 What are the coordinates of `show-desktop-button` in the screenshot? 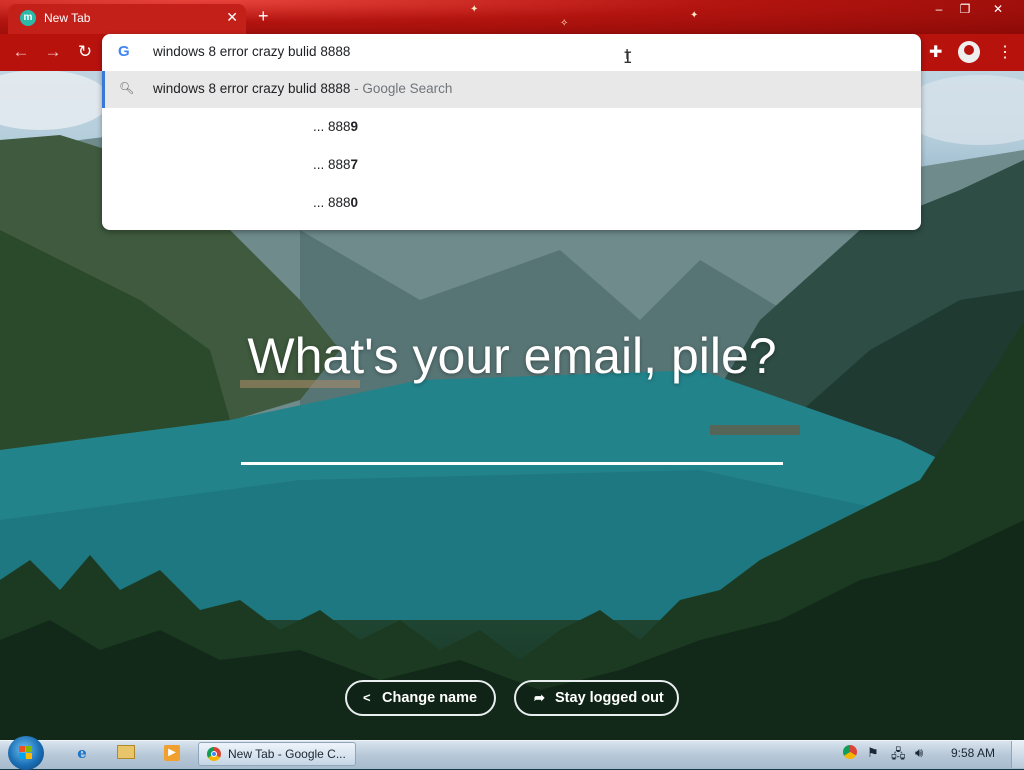 It's located at (1017, 754).